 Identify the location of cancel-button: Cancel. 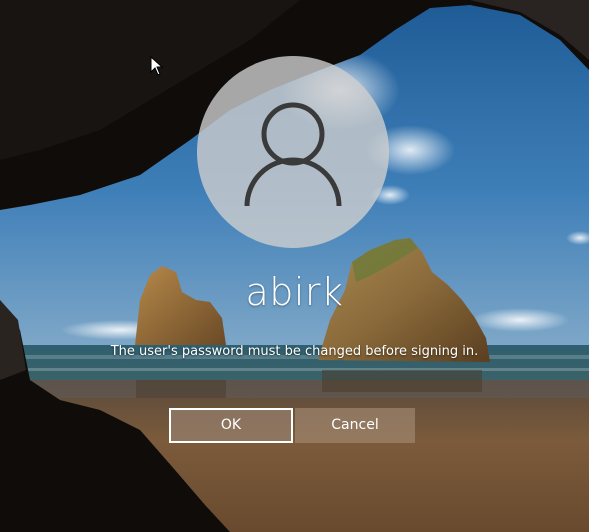
(355, 425).